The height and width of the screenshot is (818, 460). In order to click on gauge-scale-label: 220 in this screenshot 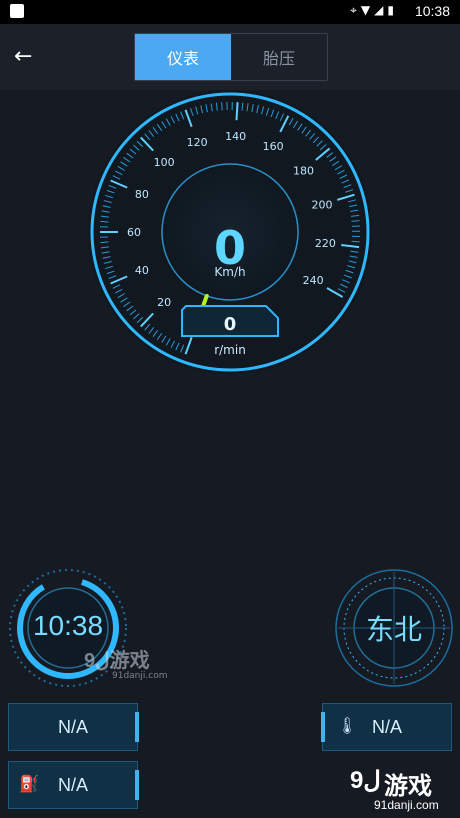, I will do `click(325, 243)`.